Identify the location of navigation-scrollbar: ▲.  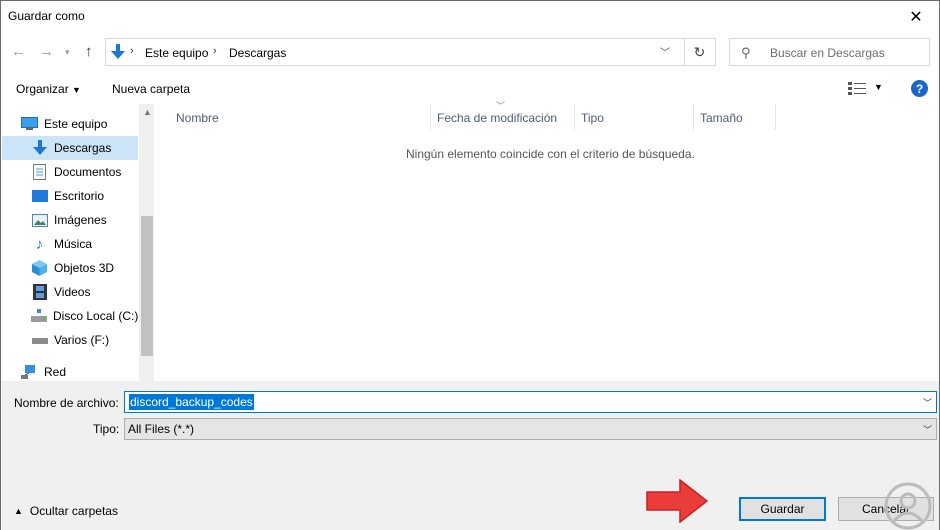
(146, 242).